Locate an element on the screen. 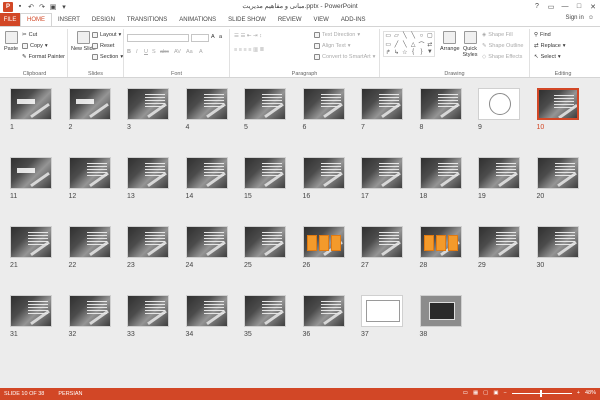 The height and width of the screenshot is (400, 600). ribbon-display-icon: ▭ is located at coordinates (551, 6).